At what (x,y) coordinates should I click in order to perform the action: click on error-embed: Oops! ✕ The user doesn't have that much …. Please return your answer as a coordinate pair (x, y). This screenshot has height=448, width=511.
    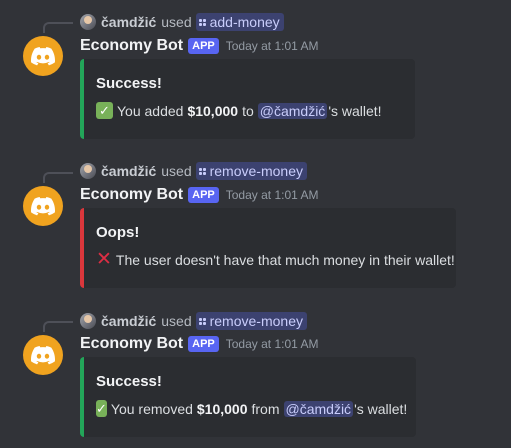
    Looking at the image, I should click on (268, 248).